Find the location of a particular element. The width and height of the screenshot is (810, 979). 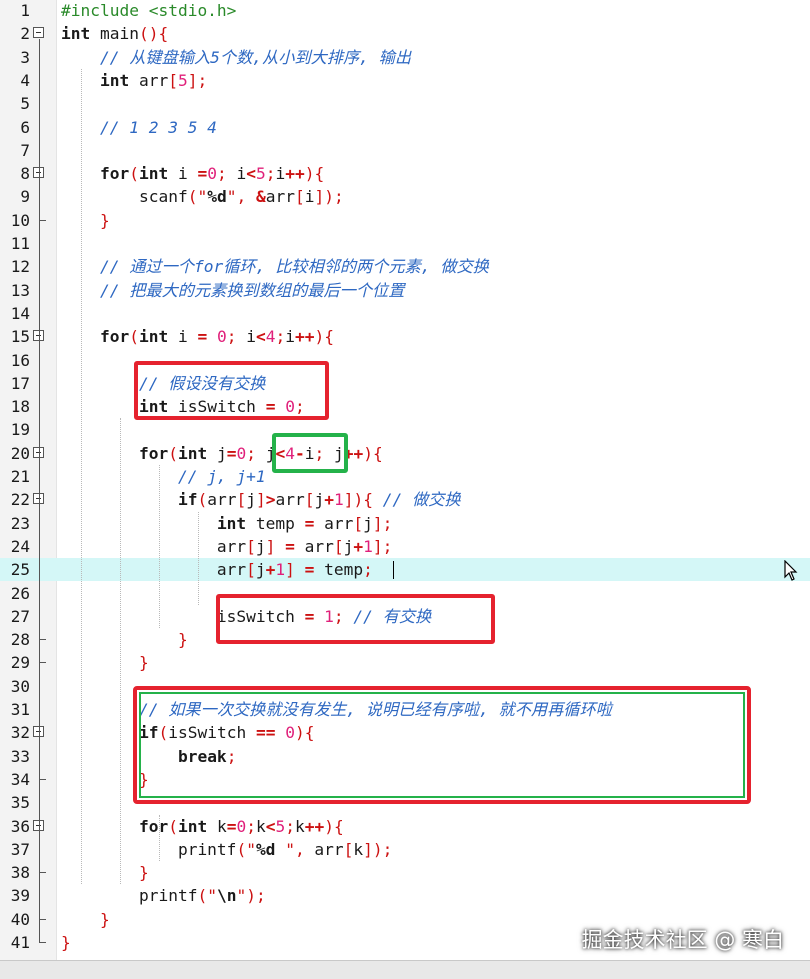

line-number: 38 is located at coordinates (20, 873).